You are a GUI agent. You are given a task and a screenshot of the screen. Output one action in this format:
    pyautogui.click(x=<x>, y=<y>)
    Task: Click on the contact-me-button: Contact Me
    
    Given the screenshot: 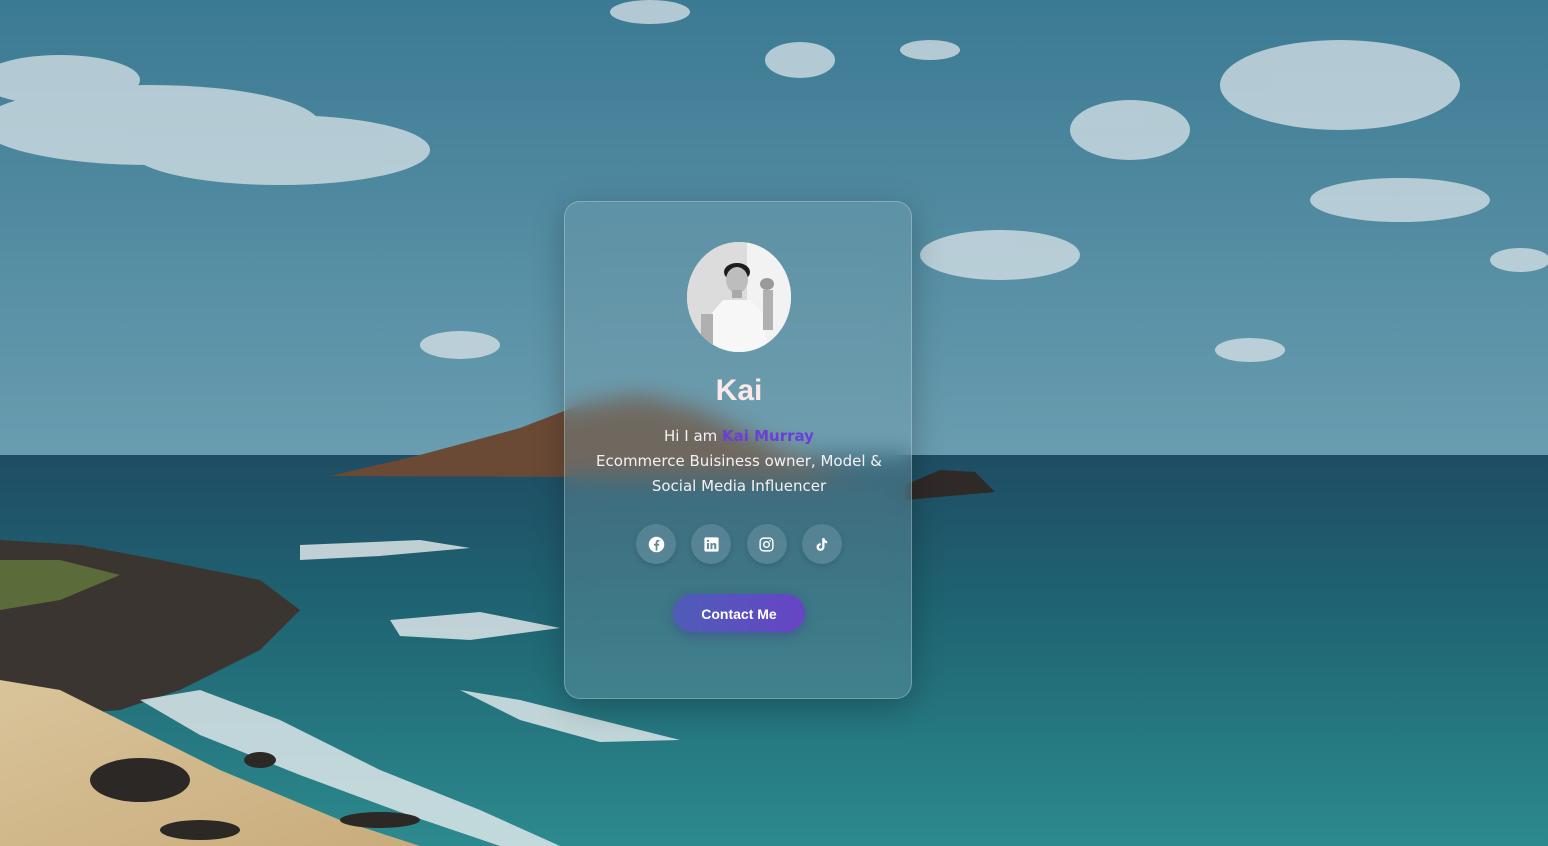 What is the action you would take?
    pyautogui.click(x=739, y=613)
    